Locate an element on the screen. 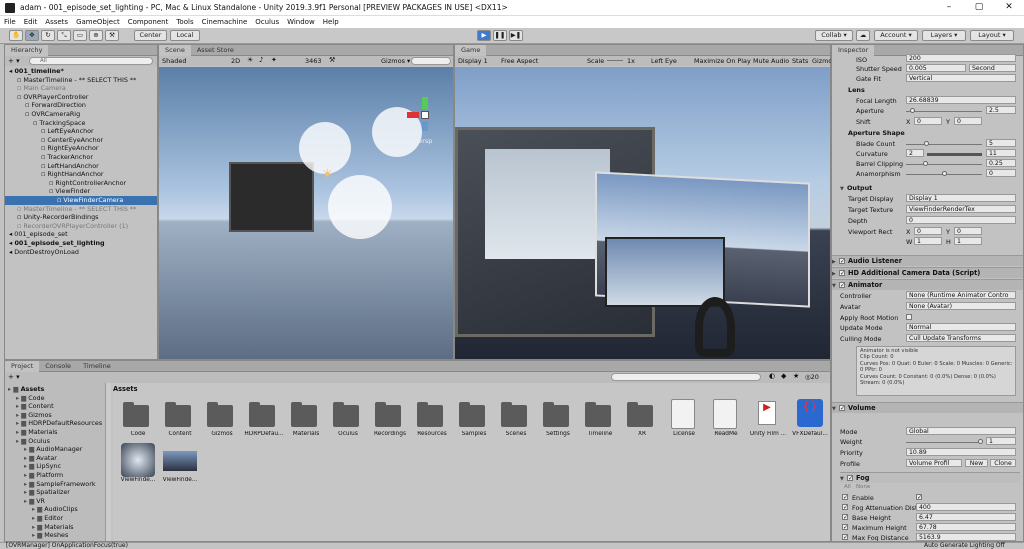 The image size is (1024, 549). project-tree-item: ▸ ▆ HDRPDefaultResources is located at coordinates (55, 423).